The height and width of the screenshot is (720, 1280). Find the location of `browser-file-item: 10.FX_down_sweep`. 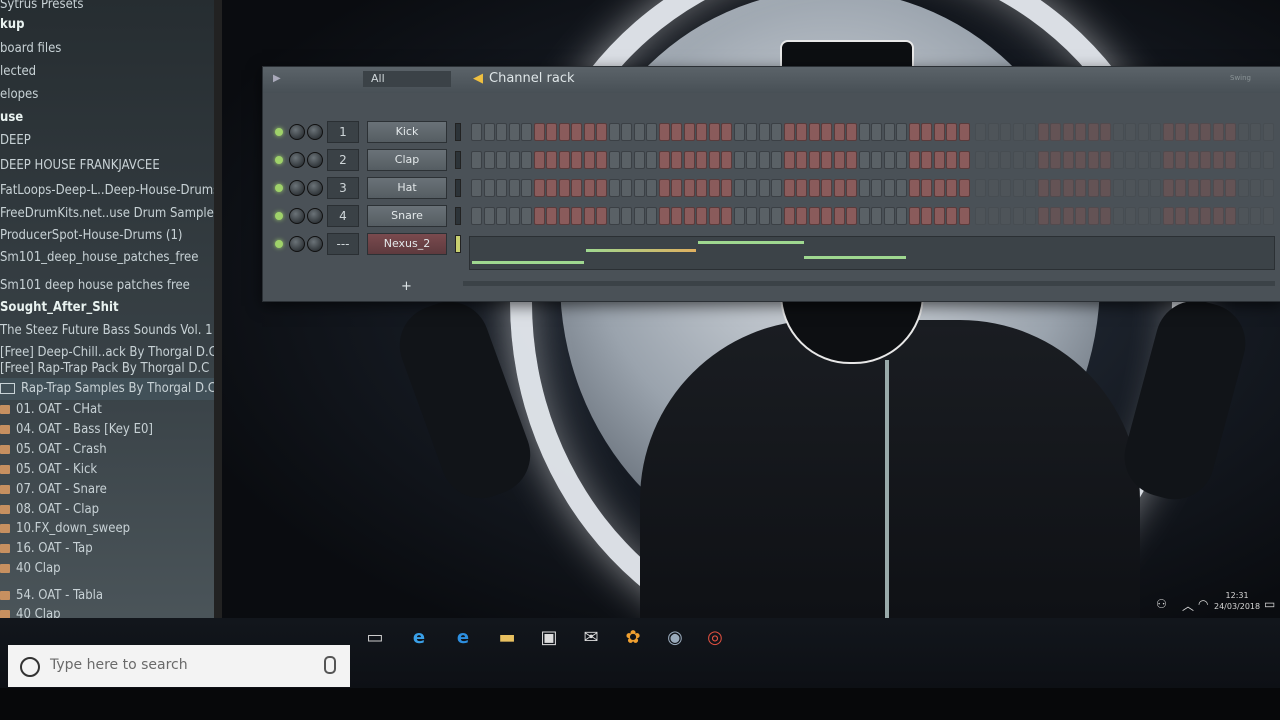

browser-file-item: 10.FX_down_sweep is located at coordinates (107, 529).